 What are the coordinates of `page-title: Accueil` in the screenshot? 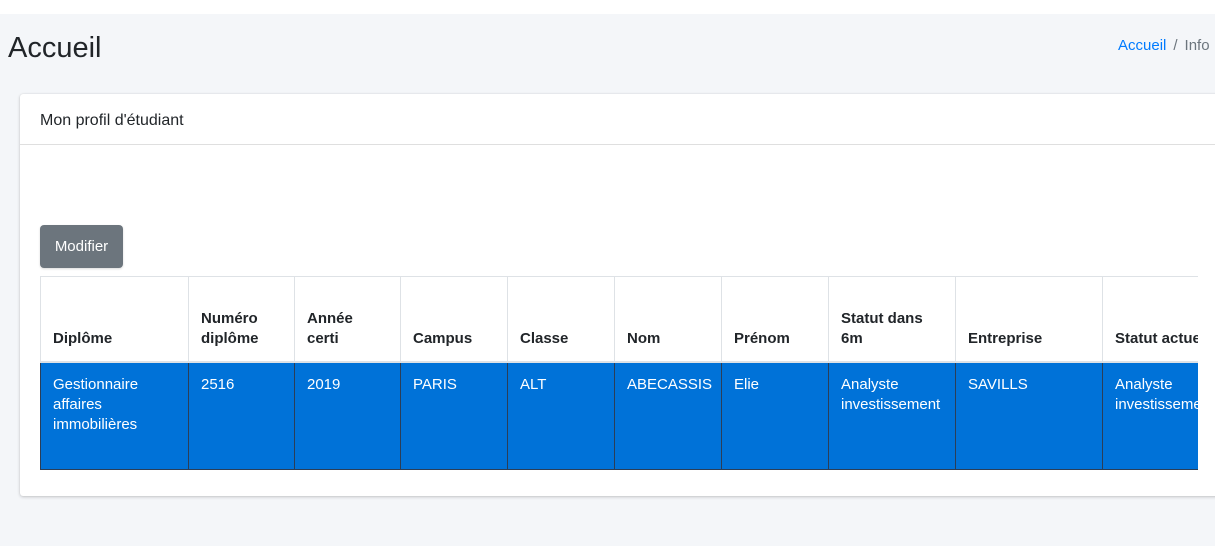 It's located at (55, 48).